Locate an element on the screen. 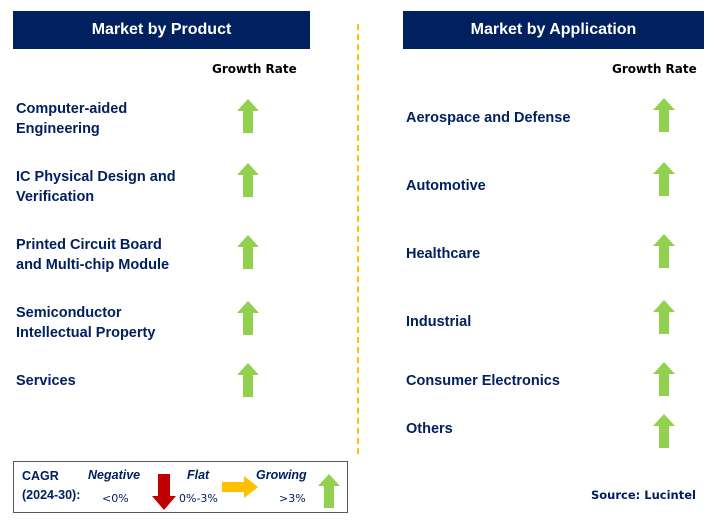 This screenshot has height=528, width=716. product-item-label-line2: Engineering is located at coordinates (58, 129).